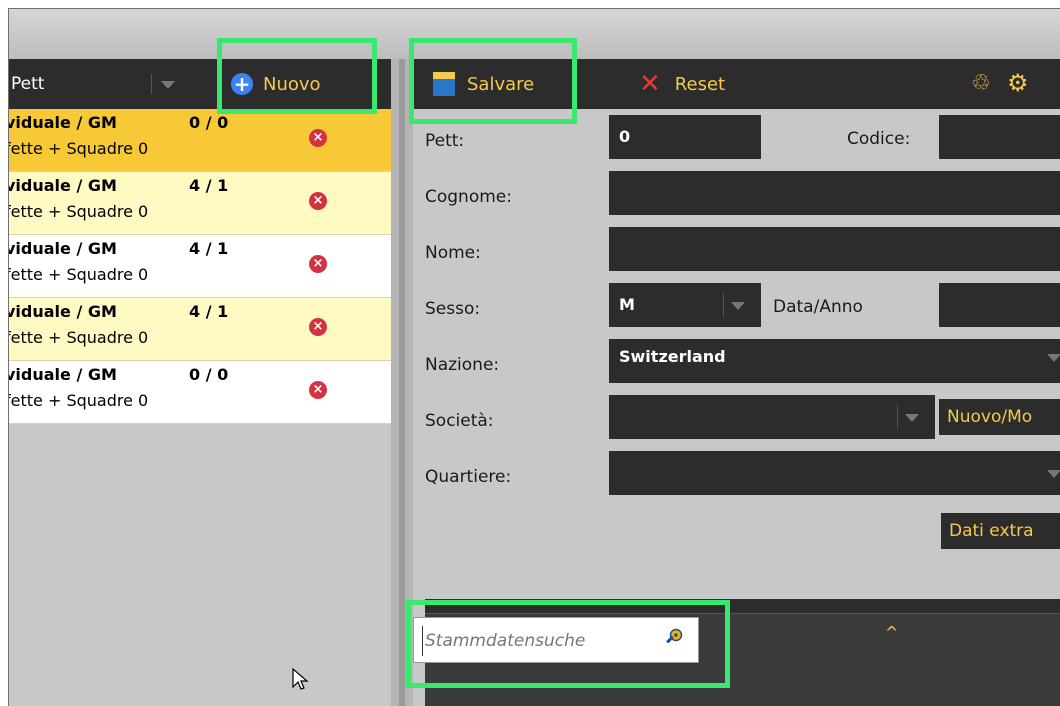 This screenshot has height=706, width=1060. Describe the element at coordinates (300, 679) in the screenshot. I see `mouse-pointer-icon` at that location.